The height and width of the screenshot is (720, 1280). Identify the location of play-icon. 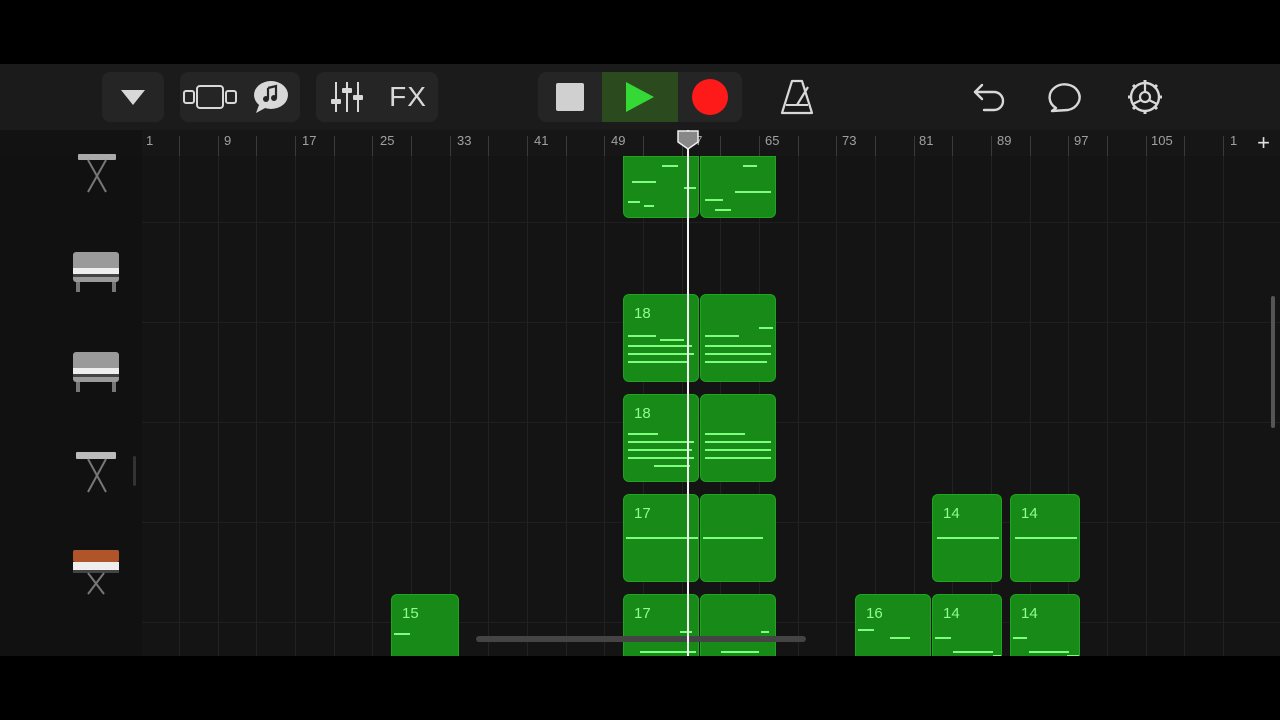
(640, 97).